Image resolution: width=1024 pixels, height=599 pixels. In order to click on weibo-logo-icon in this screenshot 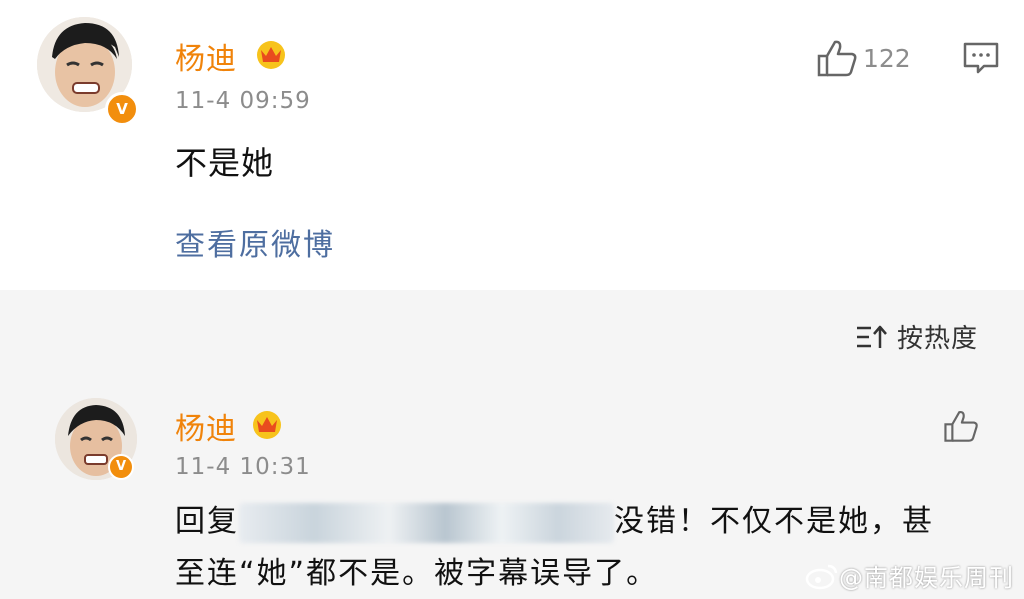, I will do `click(821, 576)`.